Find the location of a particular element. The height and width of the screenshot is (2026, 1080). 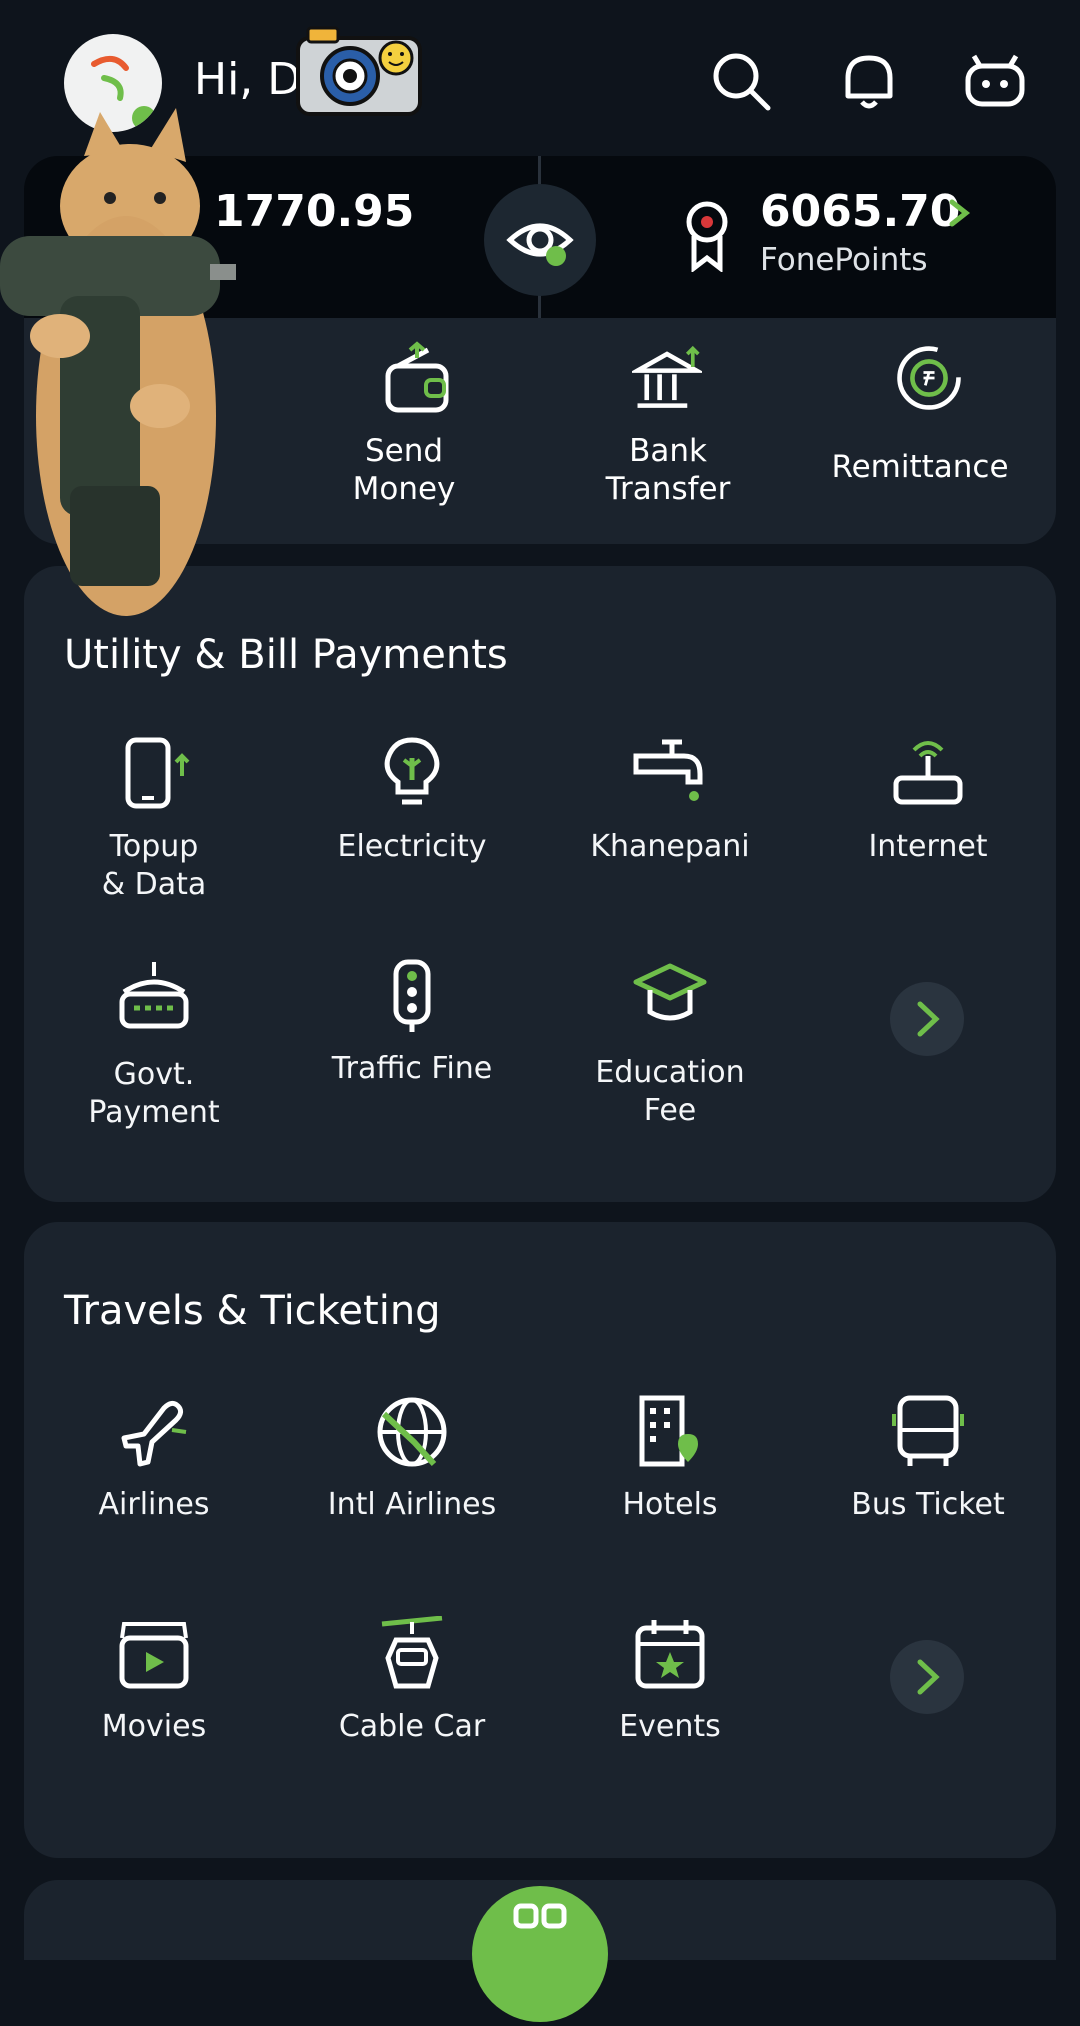

fonepoints-value: 6065.70 is located at coordinates (860, 211).